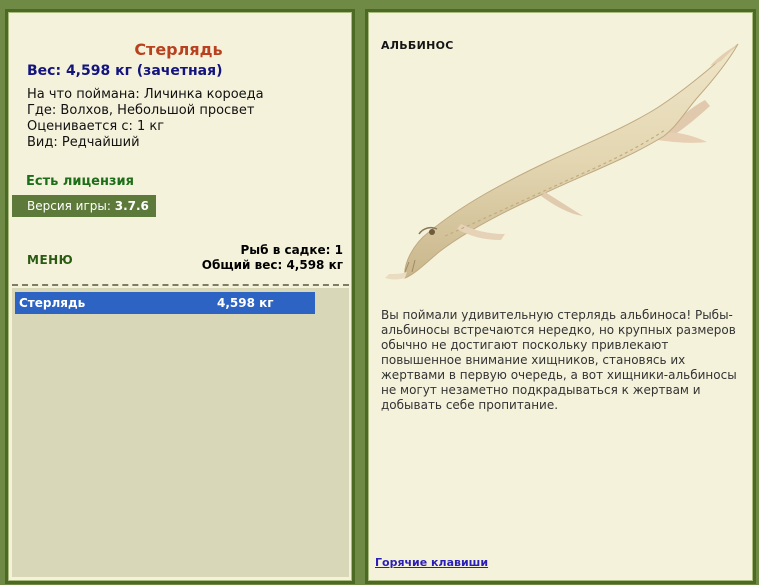 Image resolution: width=759 pixels, height=585 pixels. Describe the element at coordinates (96, 126) in the screenshot. I see `price-info: Оценивается с: 1 кг` at that location.